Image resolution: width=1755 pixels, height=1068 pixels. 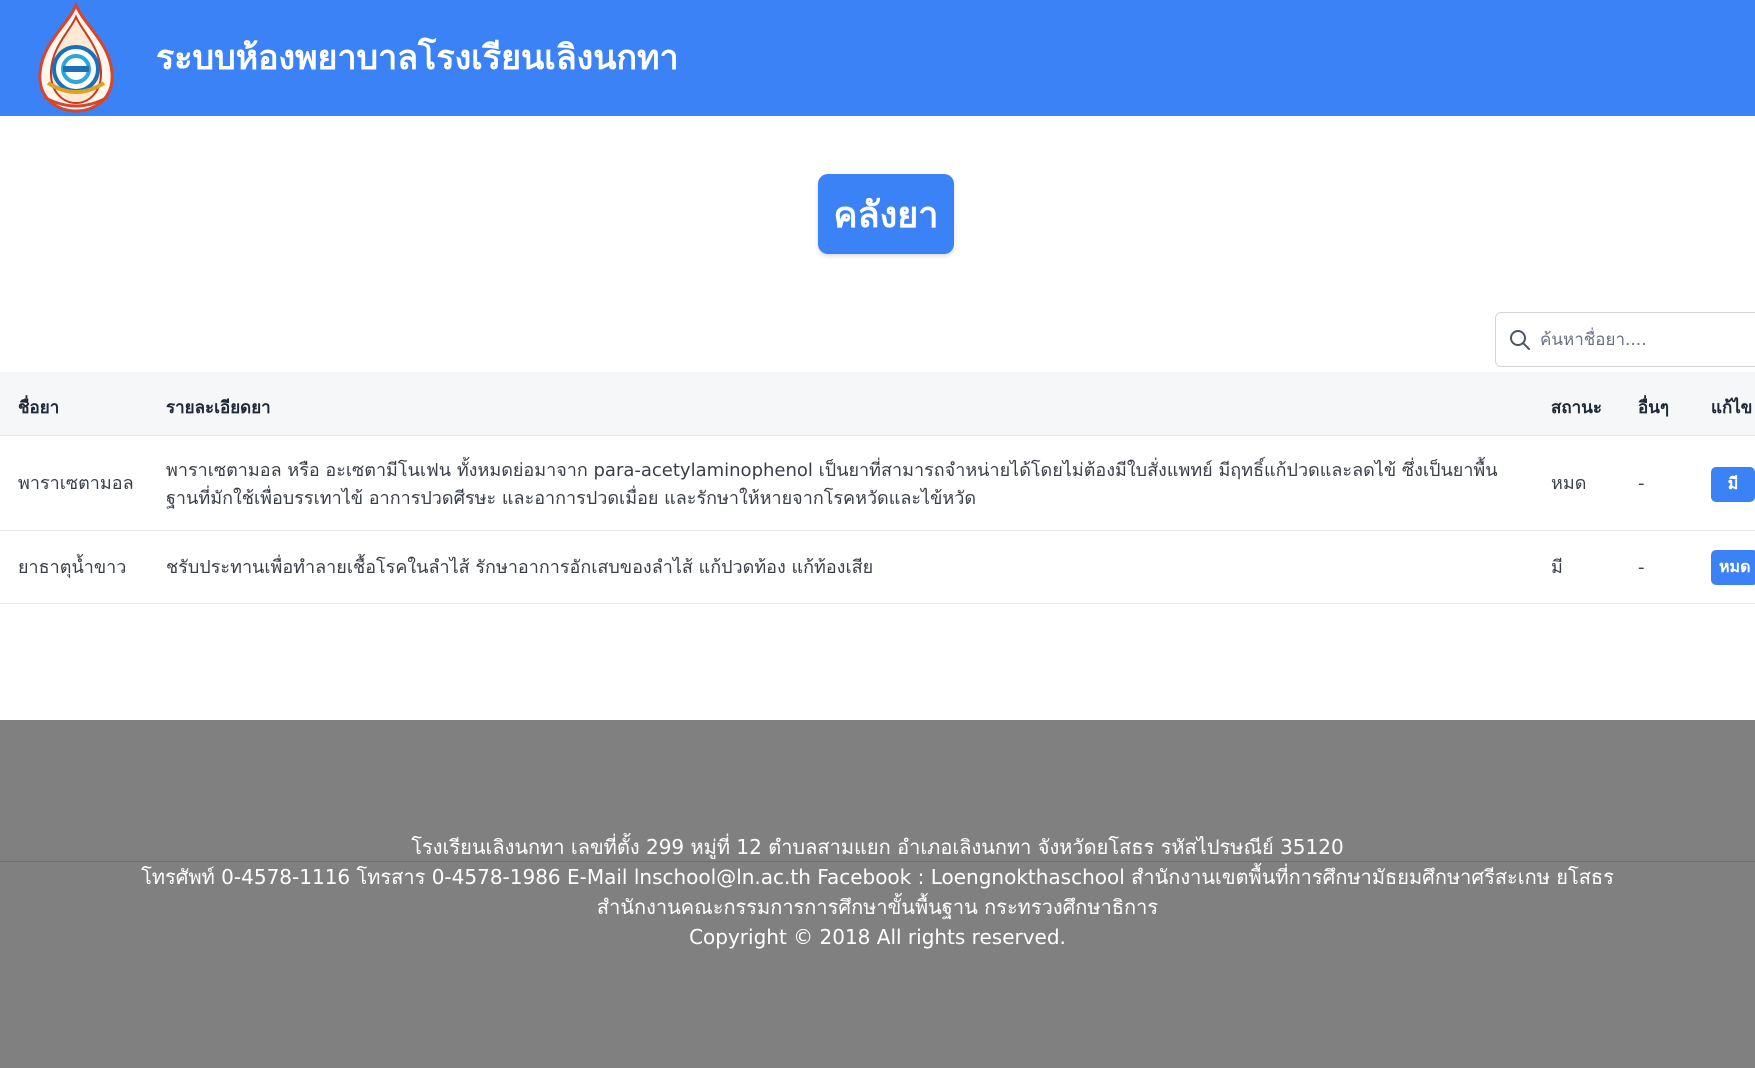 I want to click on edit-status-button: หมด, so click(x=1733, y=567).